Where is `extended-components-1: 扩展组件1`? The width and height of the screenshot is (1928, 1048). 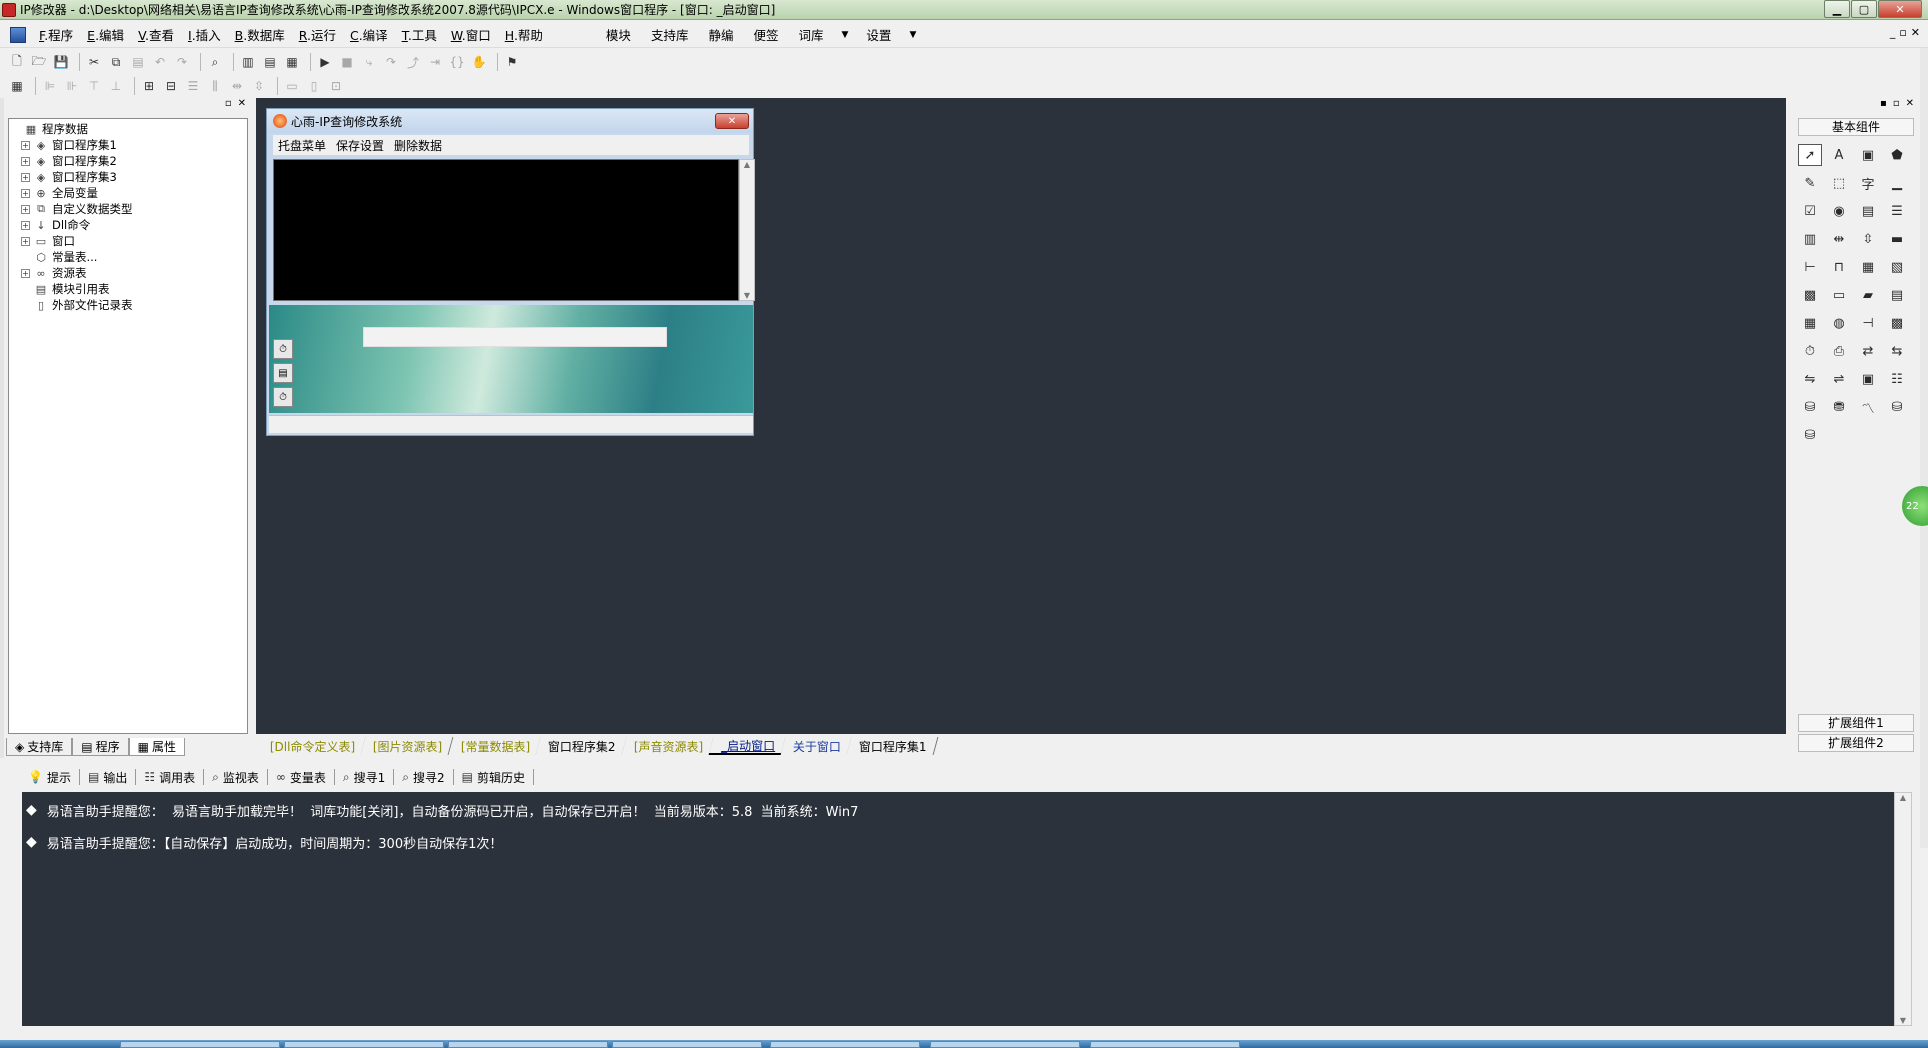 extended-components-1: 扩展组件1 is located at coordinates (1856, 723).